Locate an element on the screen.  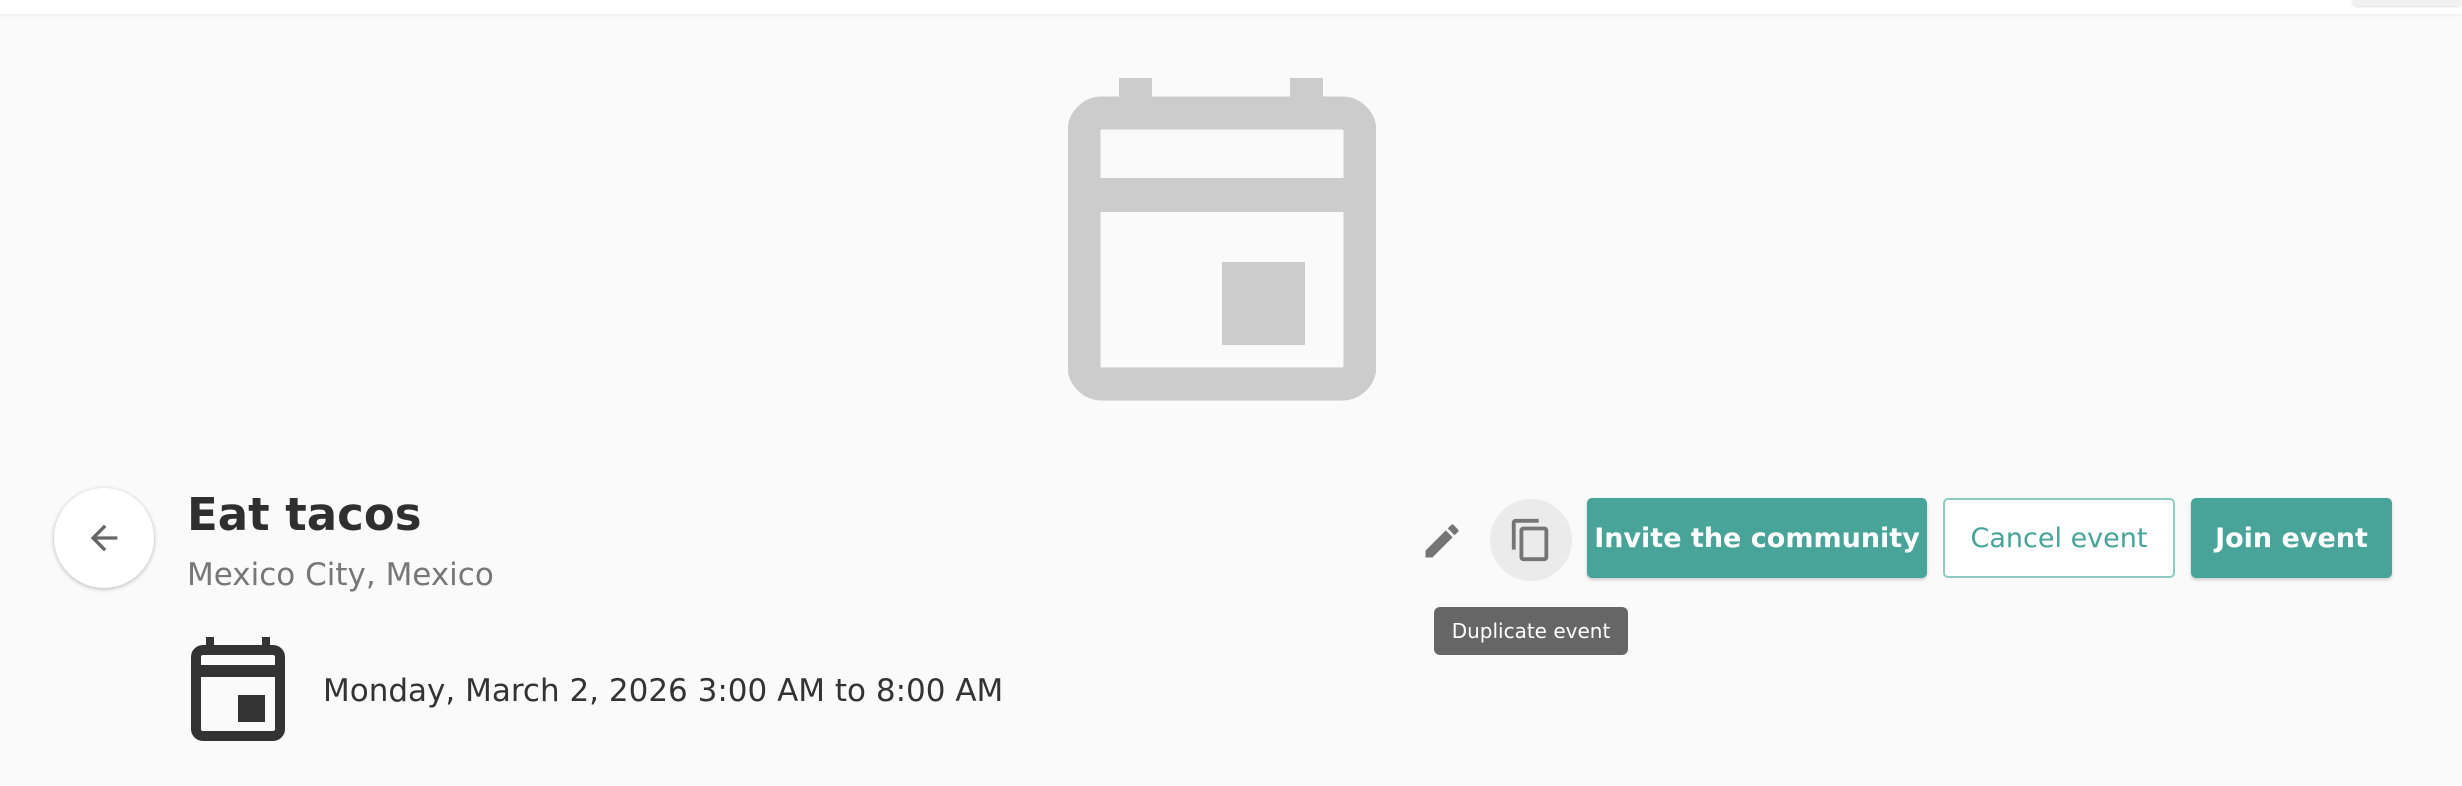
duplicate-event-tooltip: Duplicate event is located at coordinates (1531, 631).